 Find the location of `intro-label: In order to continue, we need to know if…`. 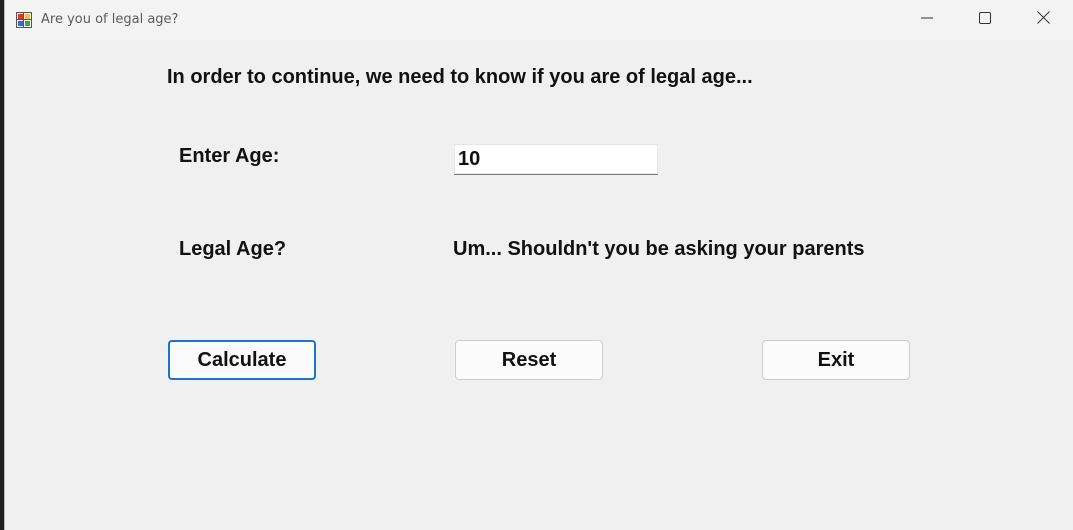

intro-label: In order to continue, we need to know if… is located at coordinates (460, 77).